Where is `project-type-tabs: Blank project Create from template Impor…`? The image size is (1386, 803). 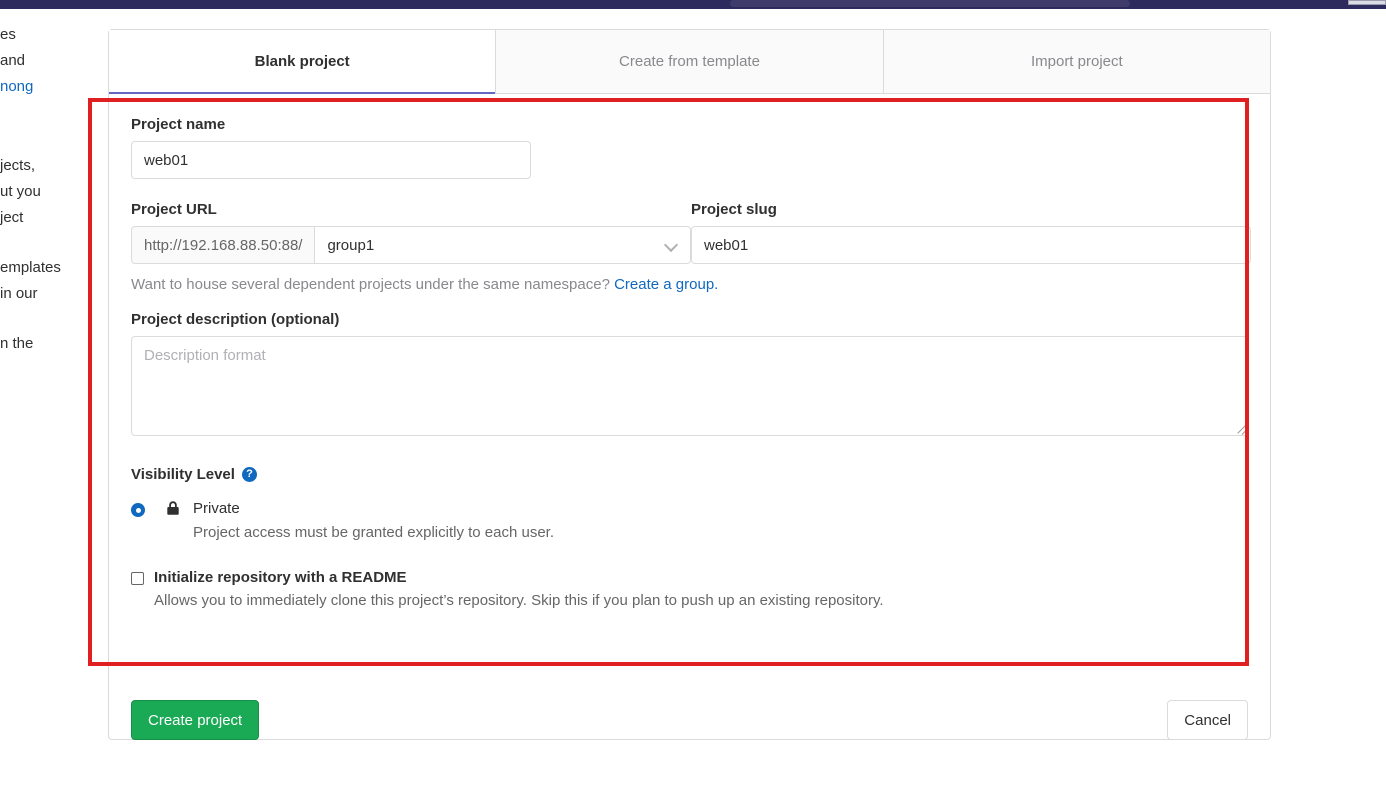 project-type-tabs: Blank project Create from template Impor… is located at coordinates (689, 62).